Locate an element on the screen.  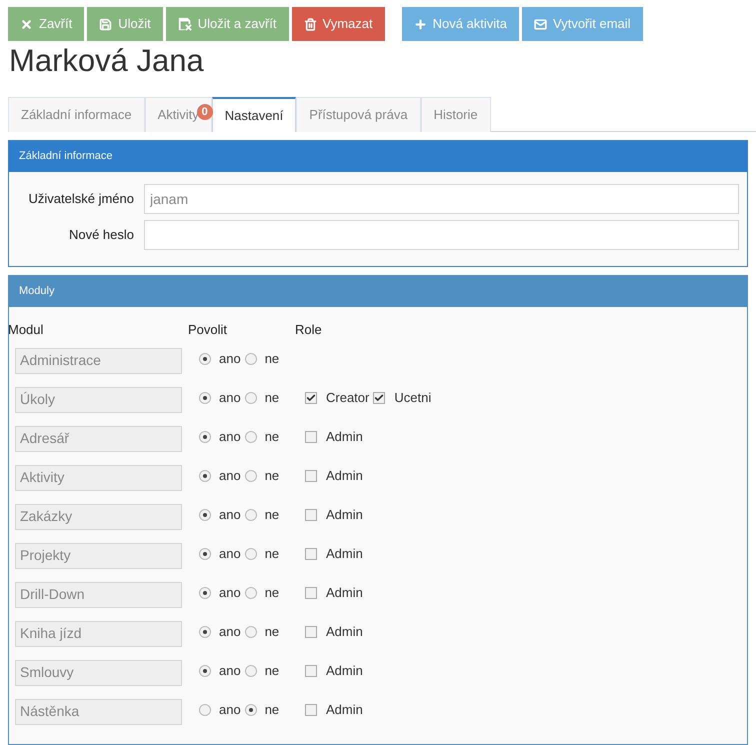
module-field: Kniha jízd is located at coordinates (98, 633).